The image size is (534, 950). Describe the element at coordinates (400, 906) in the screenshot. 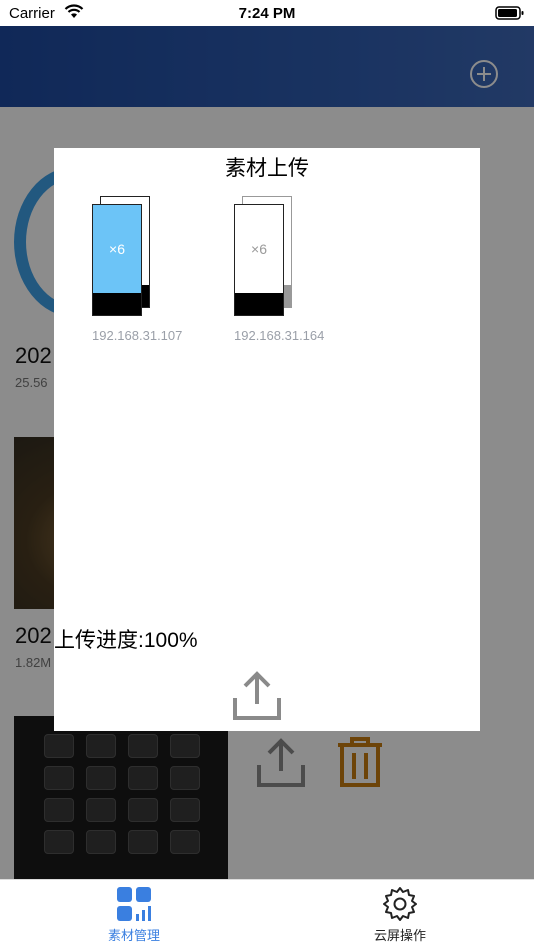

I see `gear-icon` at that location.